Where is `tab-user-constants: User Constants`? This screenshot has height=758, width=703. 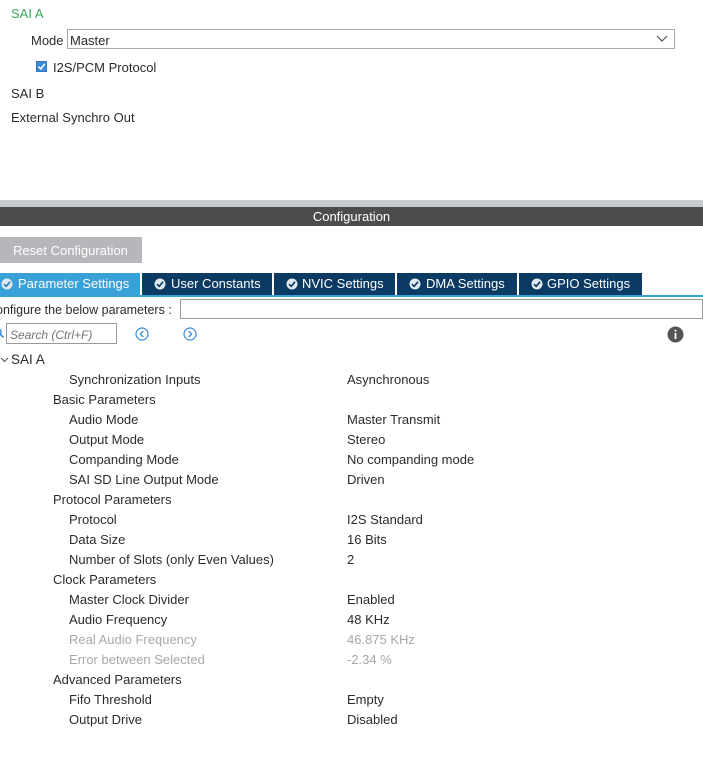 tab-user-constants: User Constants is located at coordinates (207, 284).